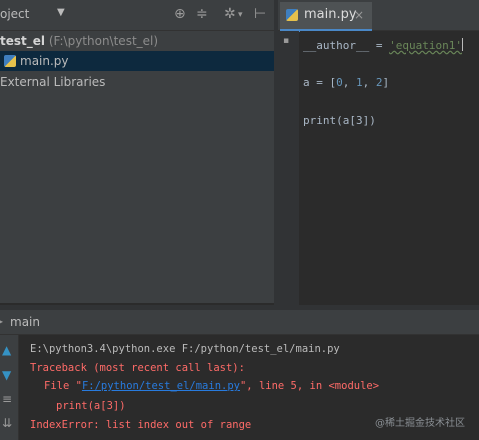  Describe the element at coordinates (61, 12) in the screenshot. I see `dropdown-arrow-icon: ▼` at that location.